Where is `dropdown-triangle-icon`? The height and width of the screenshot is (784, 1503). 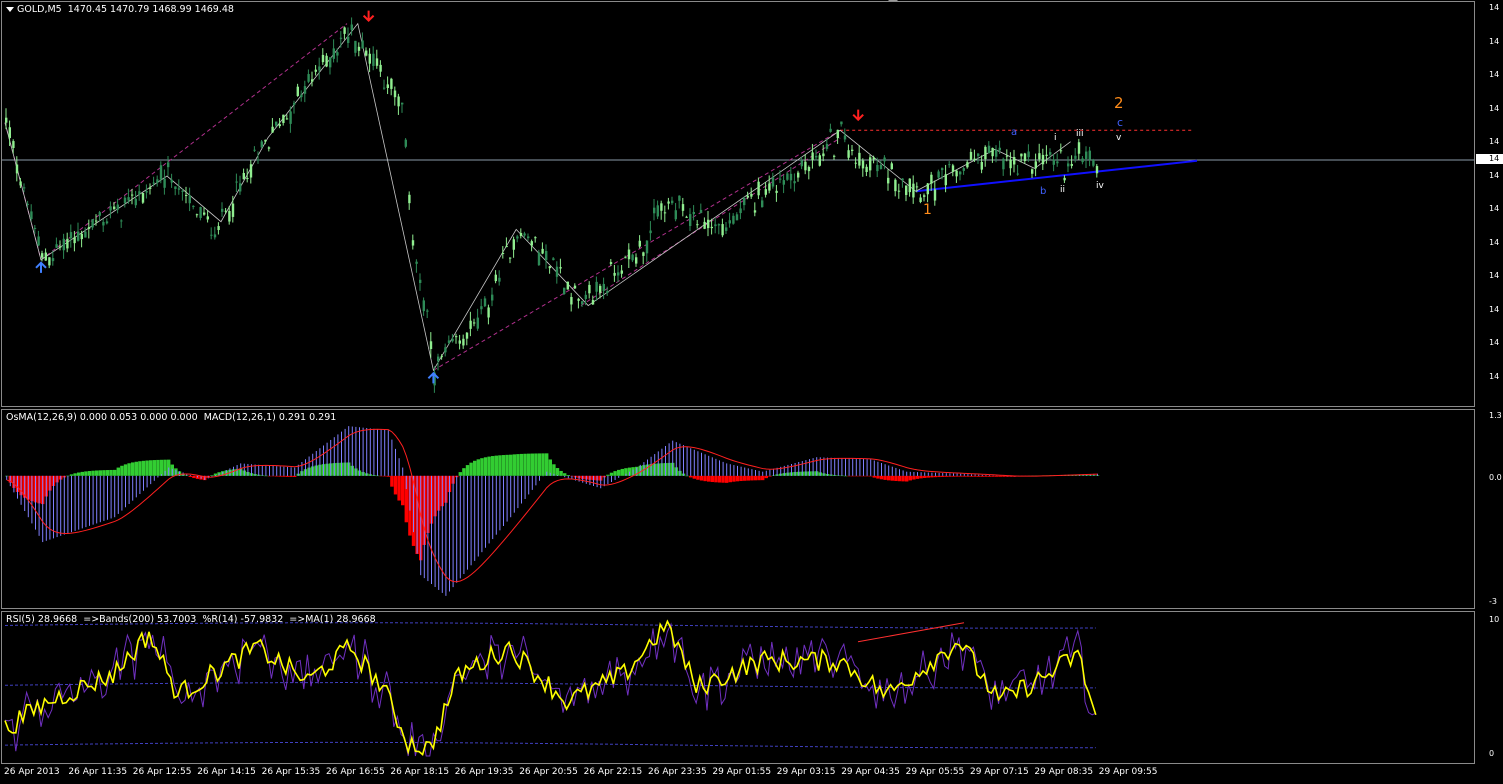
dropdown-triangle-icon is located at coordinates (10, 9).